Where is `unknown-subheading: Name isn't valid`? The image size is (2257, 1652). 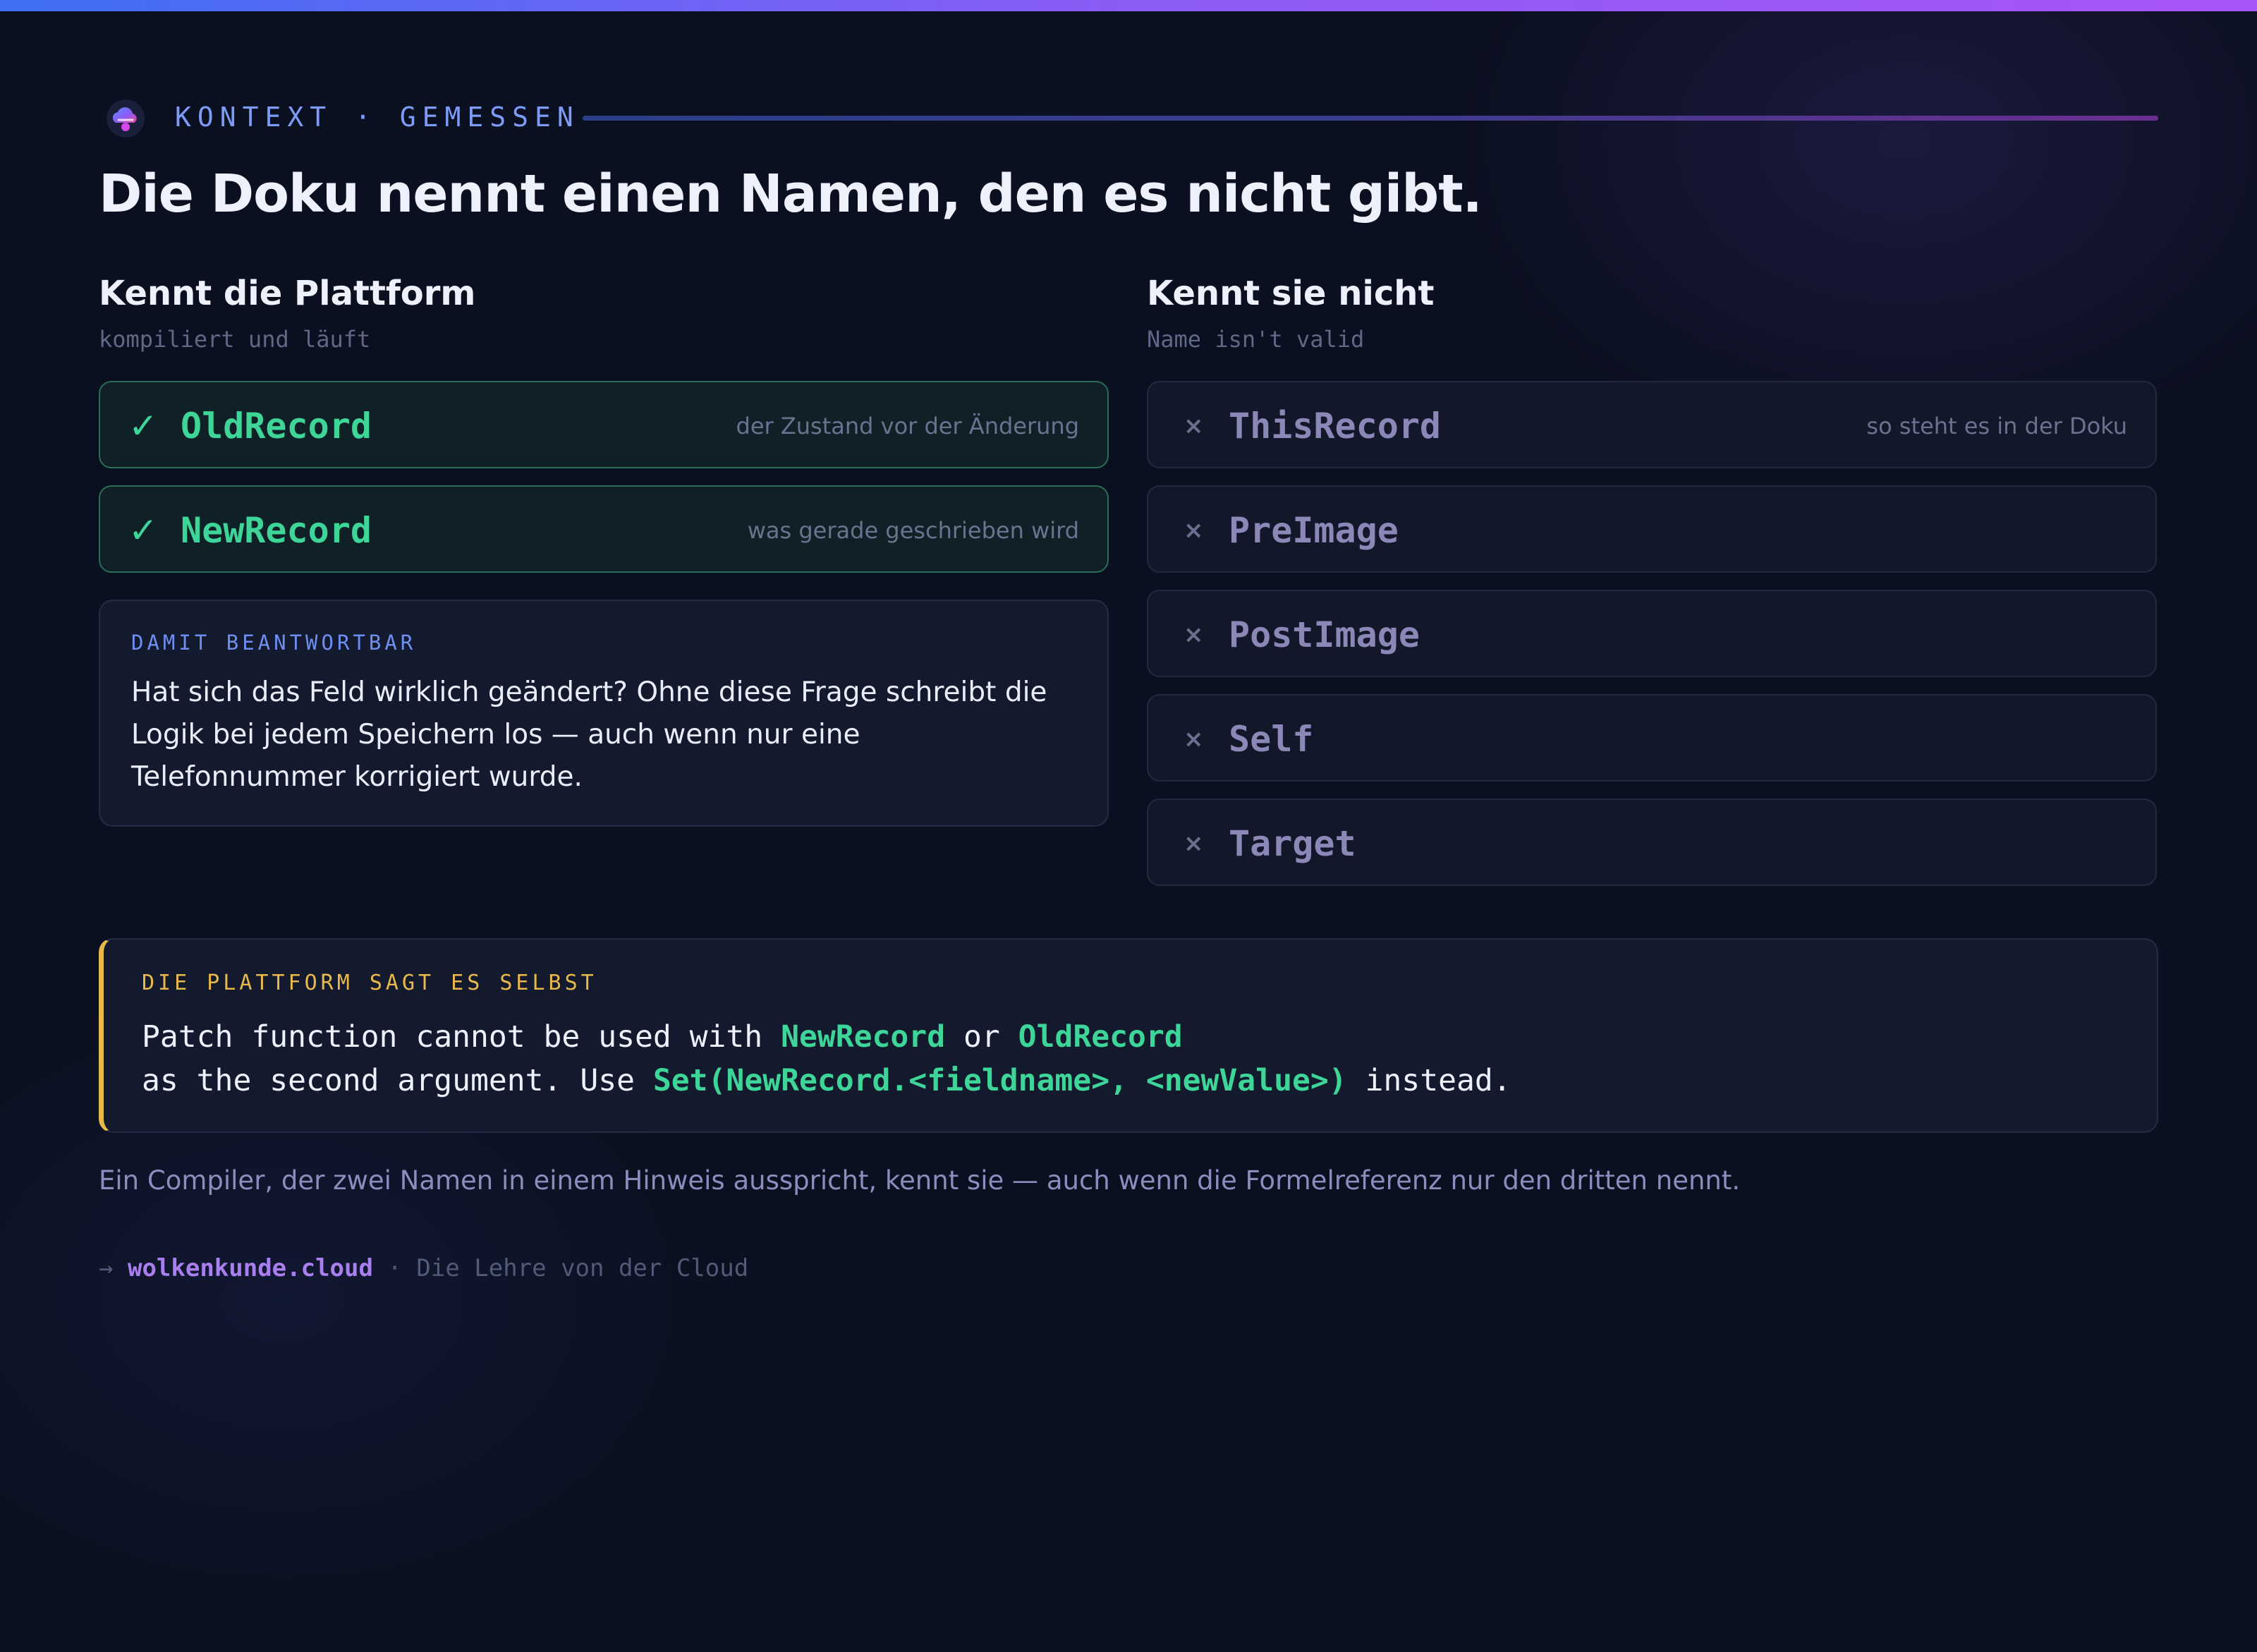
unknown-subheading: Name isn't valid is located at coordinates (1256, 339).